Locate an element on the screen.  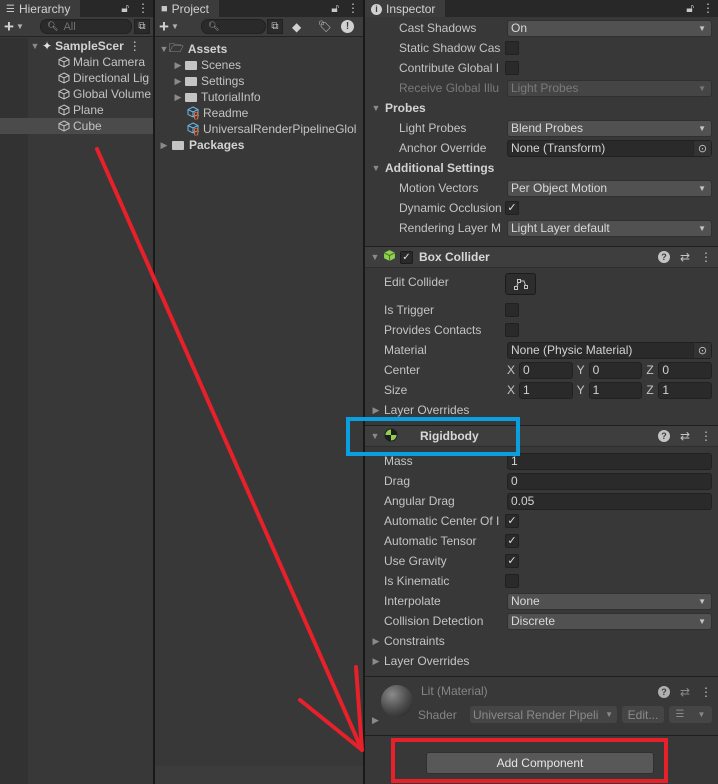
box-collider-header: ▼ ✓ Box Collider ? ⇄ ⋮ is located at coordinates (541, 257).